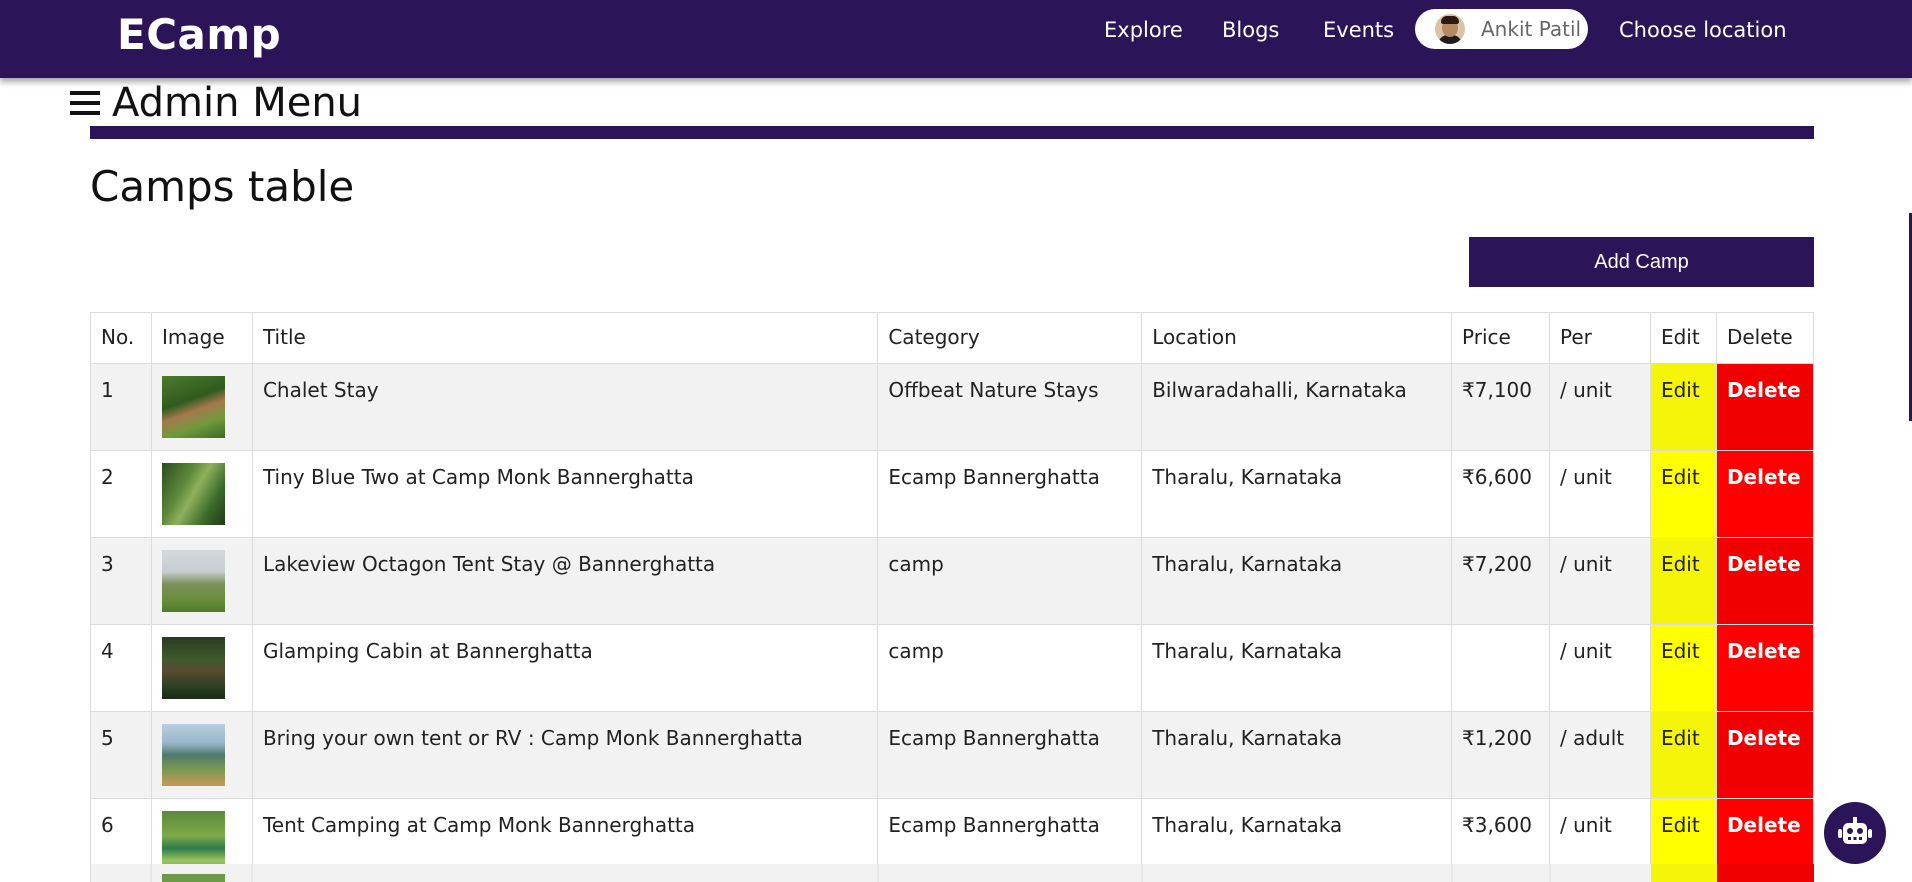 The image size is (1912, 882). Describe the element at coordinates (1358, 30) in the screenshot. I see `nav-events: Events` at that location.